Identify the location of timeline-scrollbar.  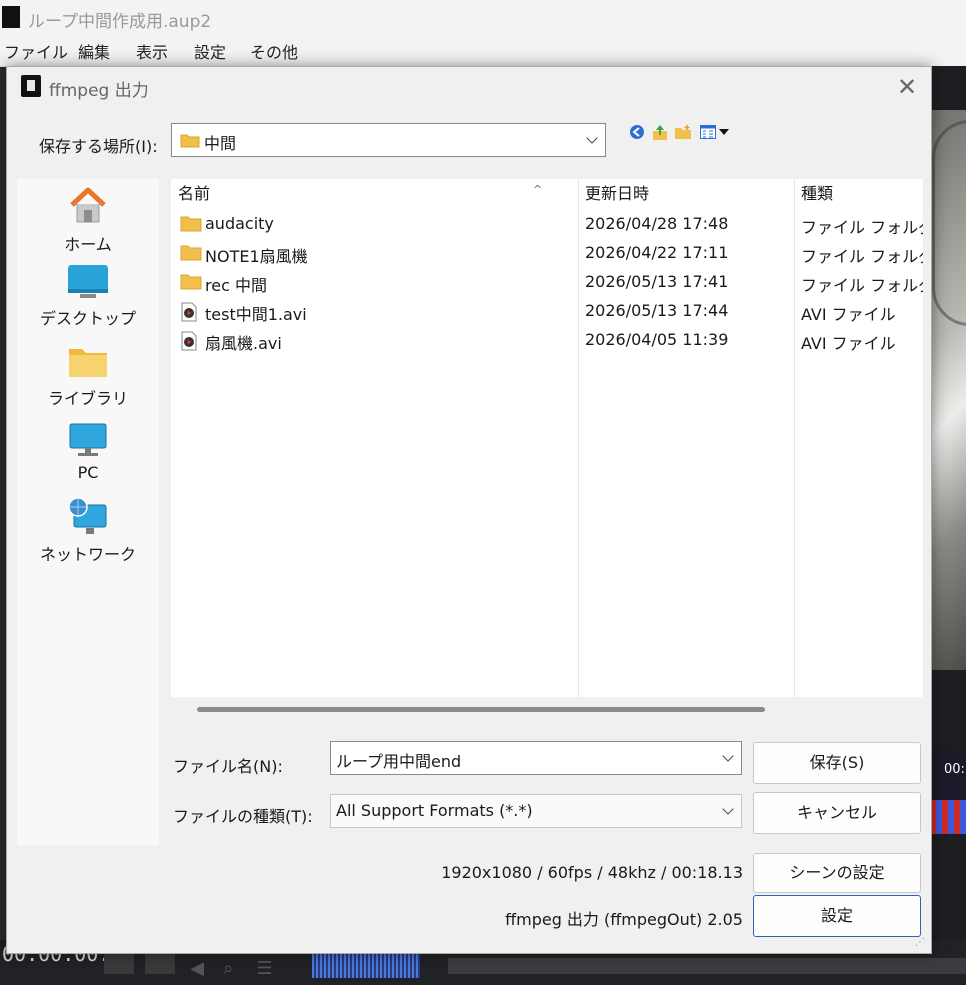
(707, 966).